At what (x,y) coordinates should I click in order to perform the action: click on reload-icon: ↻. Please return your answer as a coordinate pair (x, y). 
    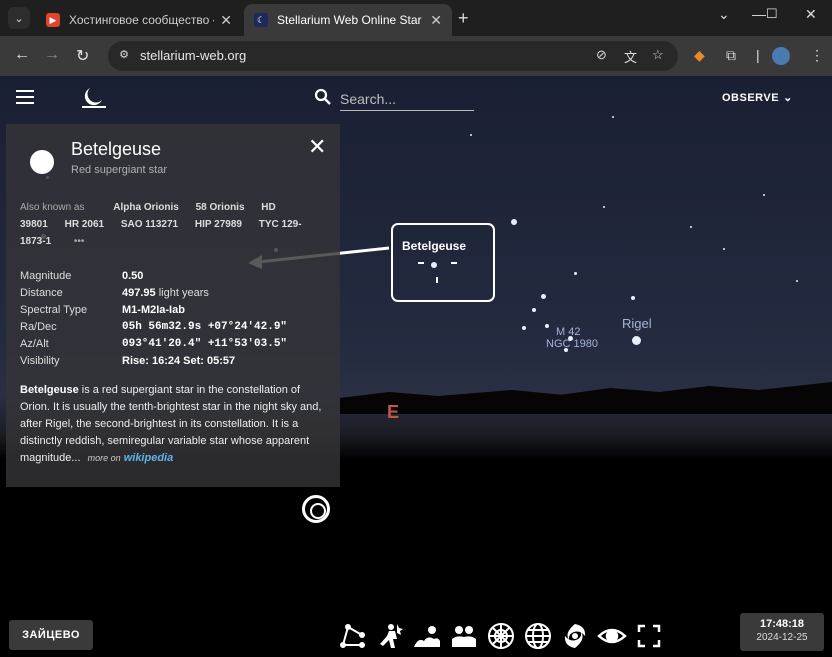
    Looking at the image, I should click on (82, 56).